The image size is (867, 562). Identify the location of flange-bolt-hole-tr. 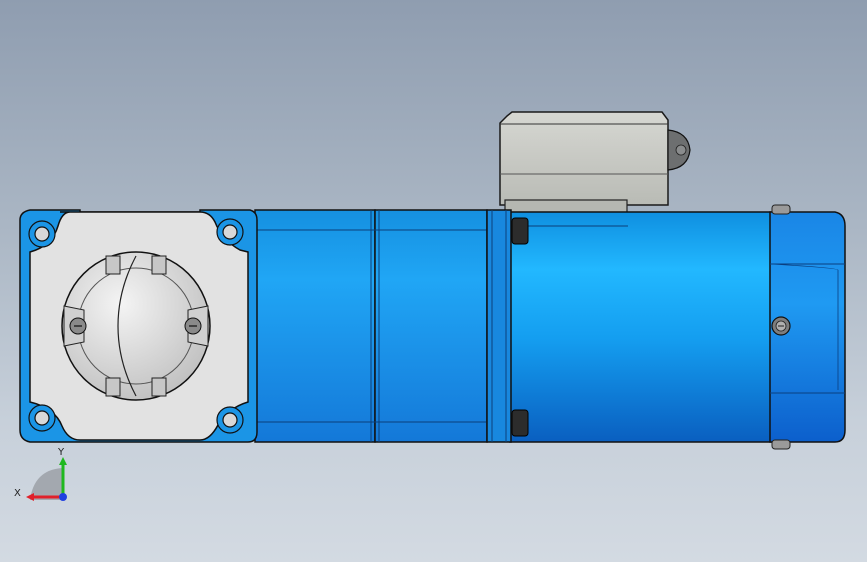
(230, 232).